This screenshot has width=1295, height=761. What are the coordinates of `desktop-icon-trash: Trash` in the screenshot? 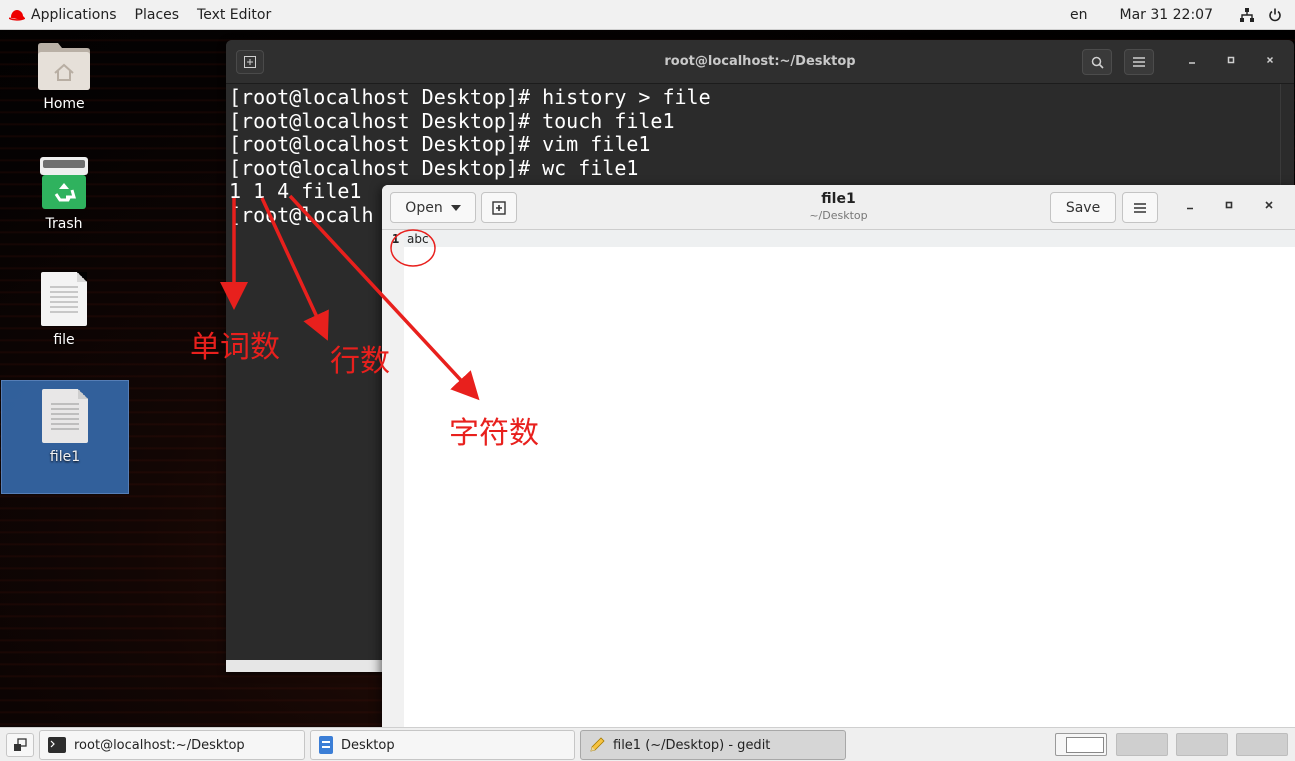 It's located at (64, 194).